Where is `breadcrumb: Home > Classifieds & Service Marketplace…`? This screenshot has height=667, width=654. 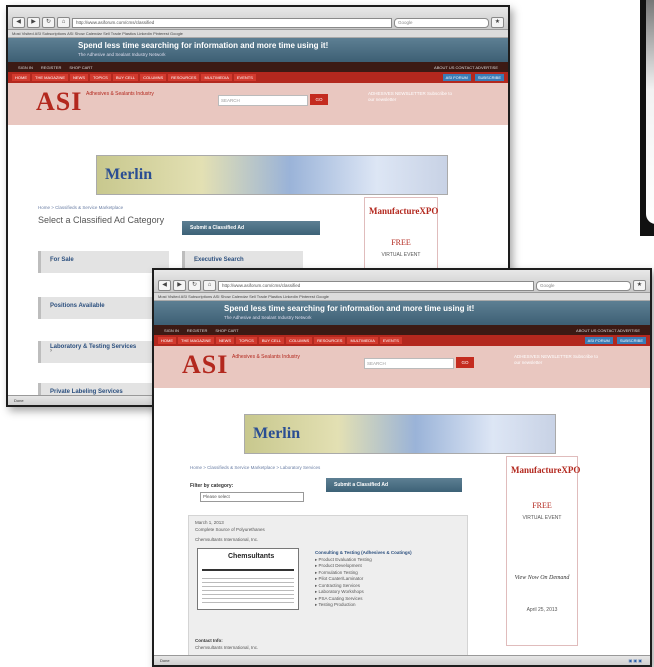
breadcrumb: Home > Classifieds & Service Marketplace… is located at coordinates (255, 467).